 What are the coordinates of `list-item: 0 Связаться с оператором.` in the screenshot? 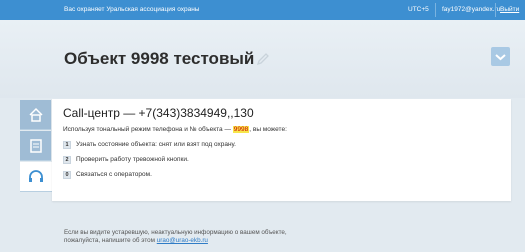 It's located at (107, 175).